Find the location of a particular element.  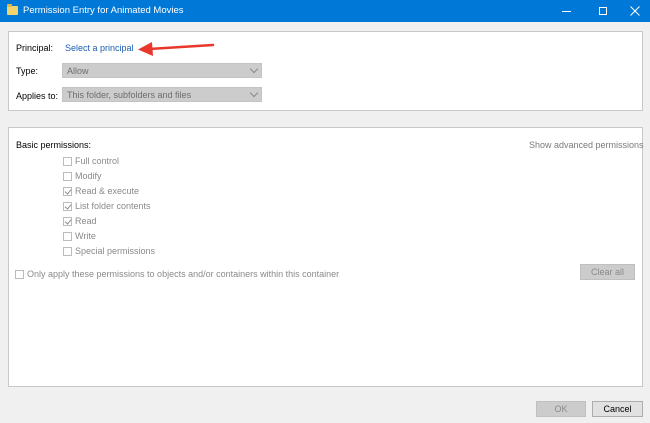

maximize-button is located at coordinates (602, 11).